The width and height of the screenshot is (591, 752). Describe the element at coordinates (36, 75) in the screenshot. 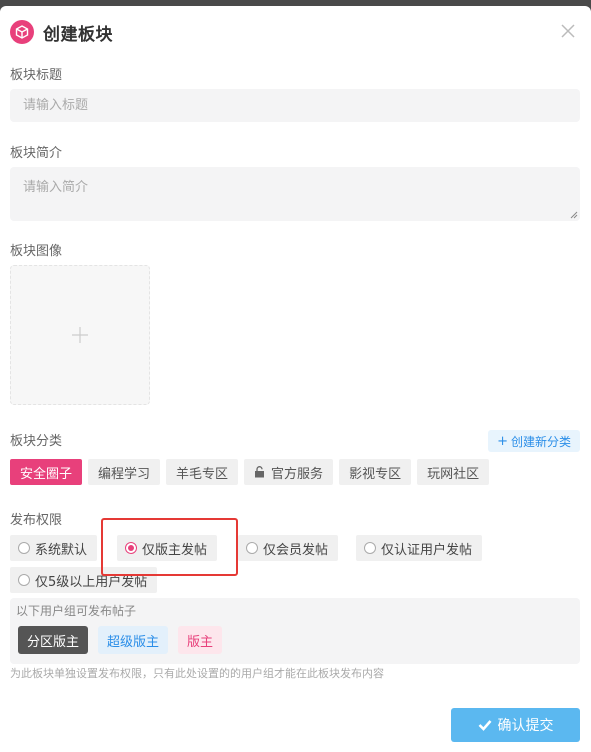

I see `title-label: 板块标题` at that location.